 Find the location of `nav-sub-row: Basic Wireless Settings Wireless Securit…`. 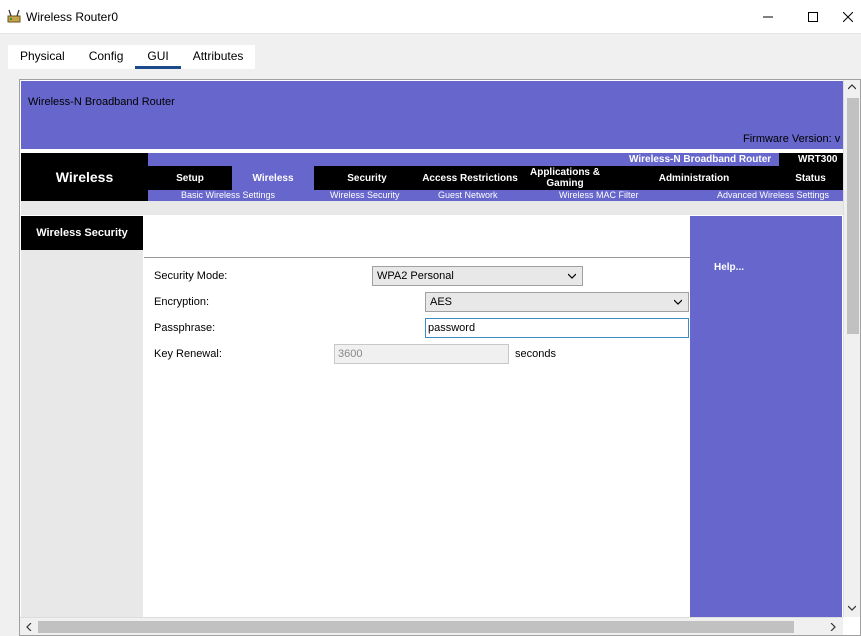

nav-sub-row: Basic Wireless Settings Wireless Securit… is located at coordinates (495, 195).